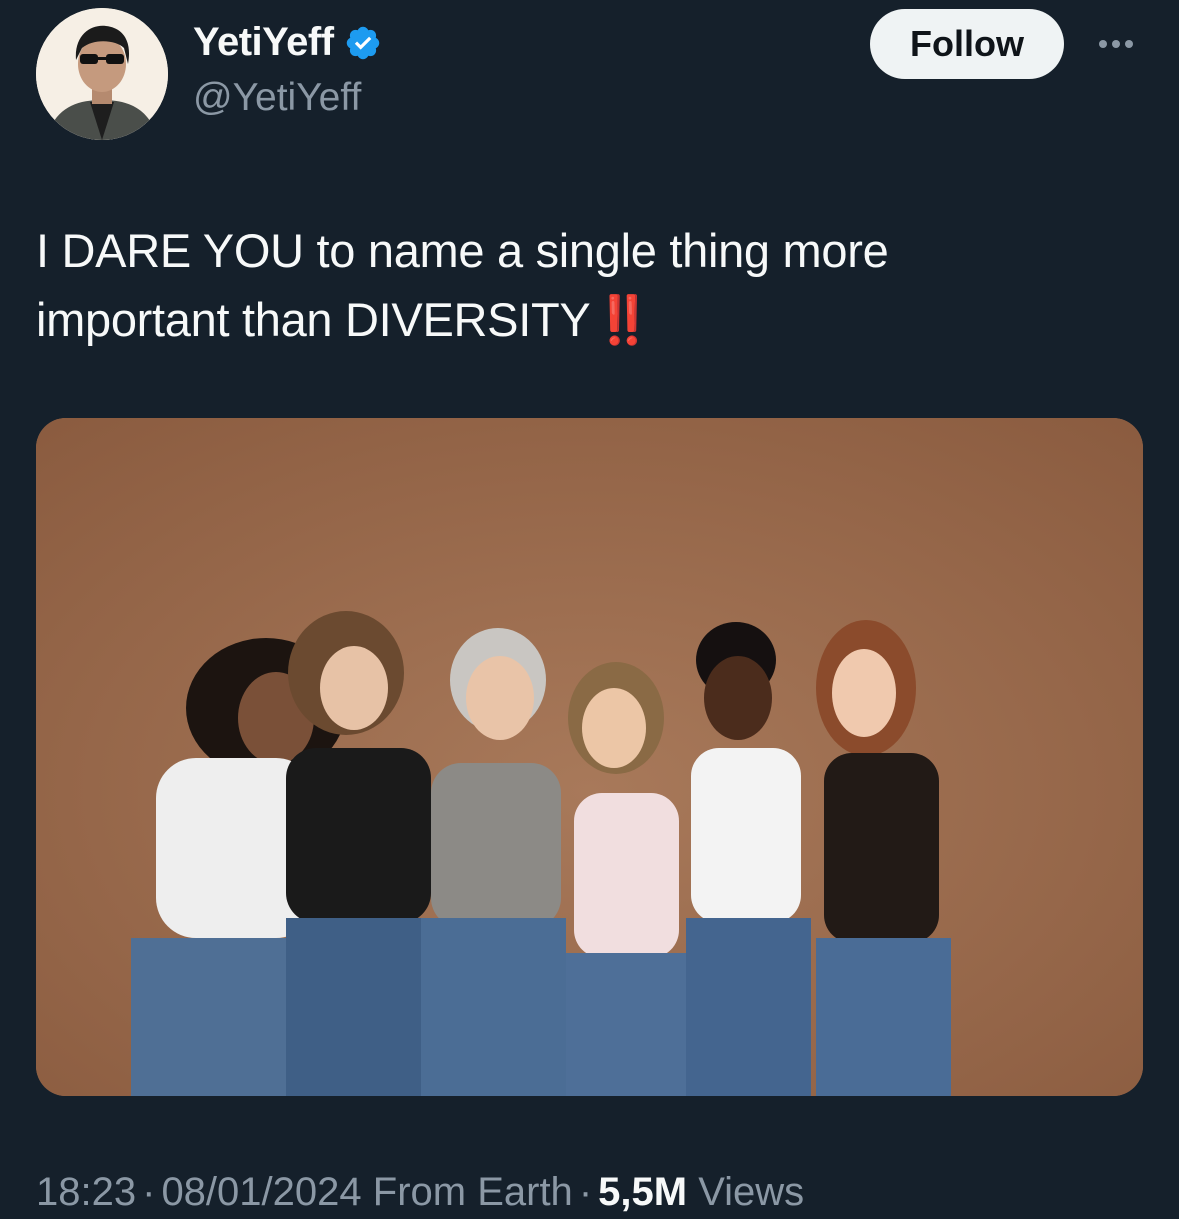 Image resolution: width=1179 pixels, height=1219 pixels. I want to click on tweet-text-line-2-wrap: important than DIVERSITY‼️, so click(586, 319).